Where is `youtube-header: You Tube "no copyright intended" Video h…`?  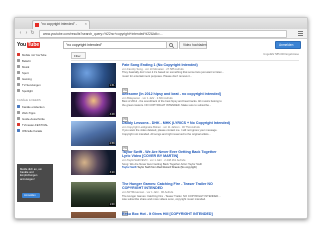
youtube-header: You Tube "no copyright intended" Video h… is located at coordinates (161, 44).